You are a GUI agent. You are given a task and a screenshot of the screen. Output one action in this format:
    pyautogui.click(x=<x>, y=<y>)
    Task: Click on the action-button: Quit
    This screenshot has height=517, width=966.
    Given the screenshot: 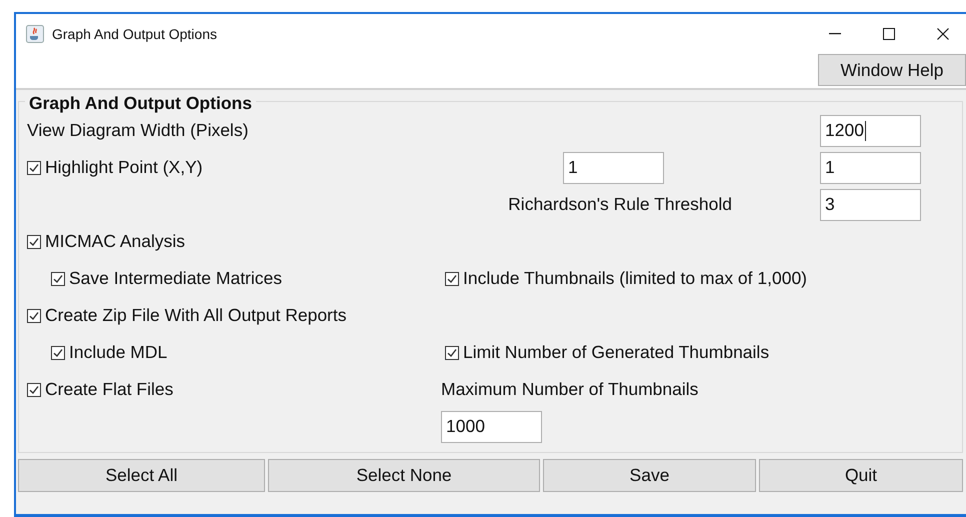 What is the action you would take?
    pyautogui.click(x=861, y=475)
    